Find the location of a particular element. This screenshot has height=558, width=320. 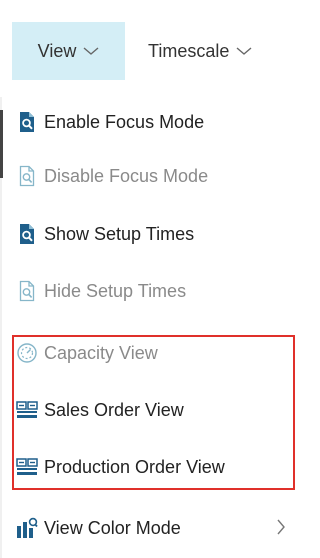

menu-item-enable-focus-mode: Enable Focus Mode is located at coordinates (152, 122).